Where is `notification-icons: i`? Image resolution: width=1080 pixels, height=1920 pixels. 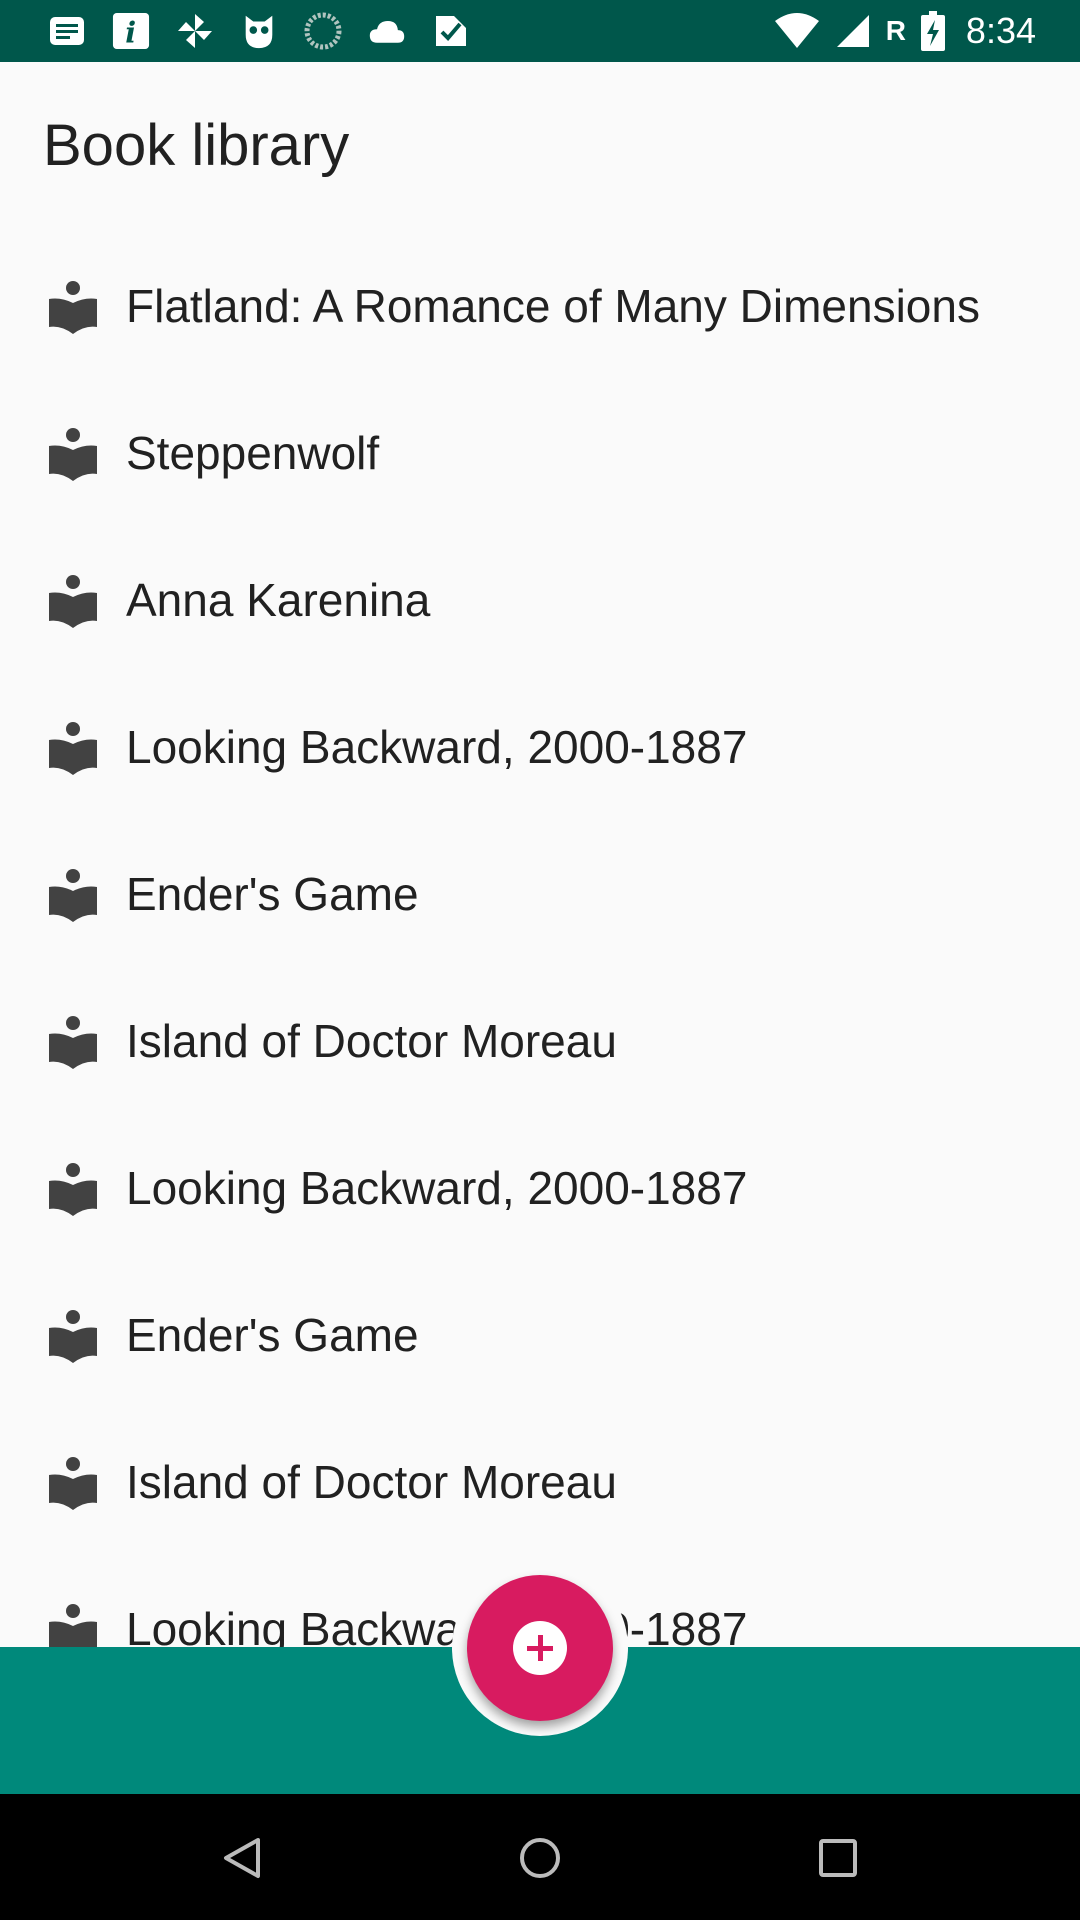
notification-icons: i is located at coordinates (259, 31).